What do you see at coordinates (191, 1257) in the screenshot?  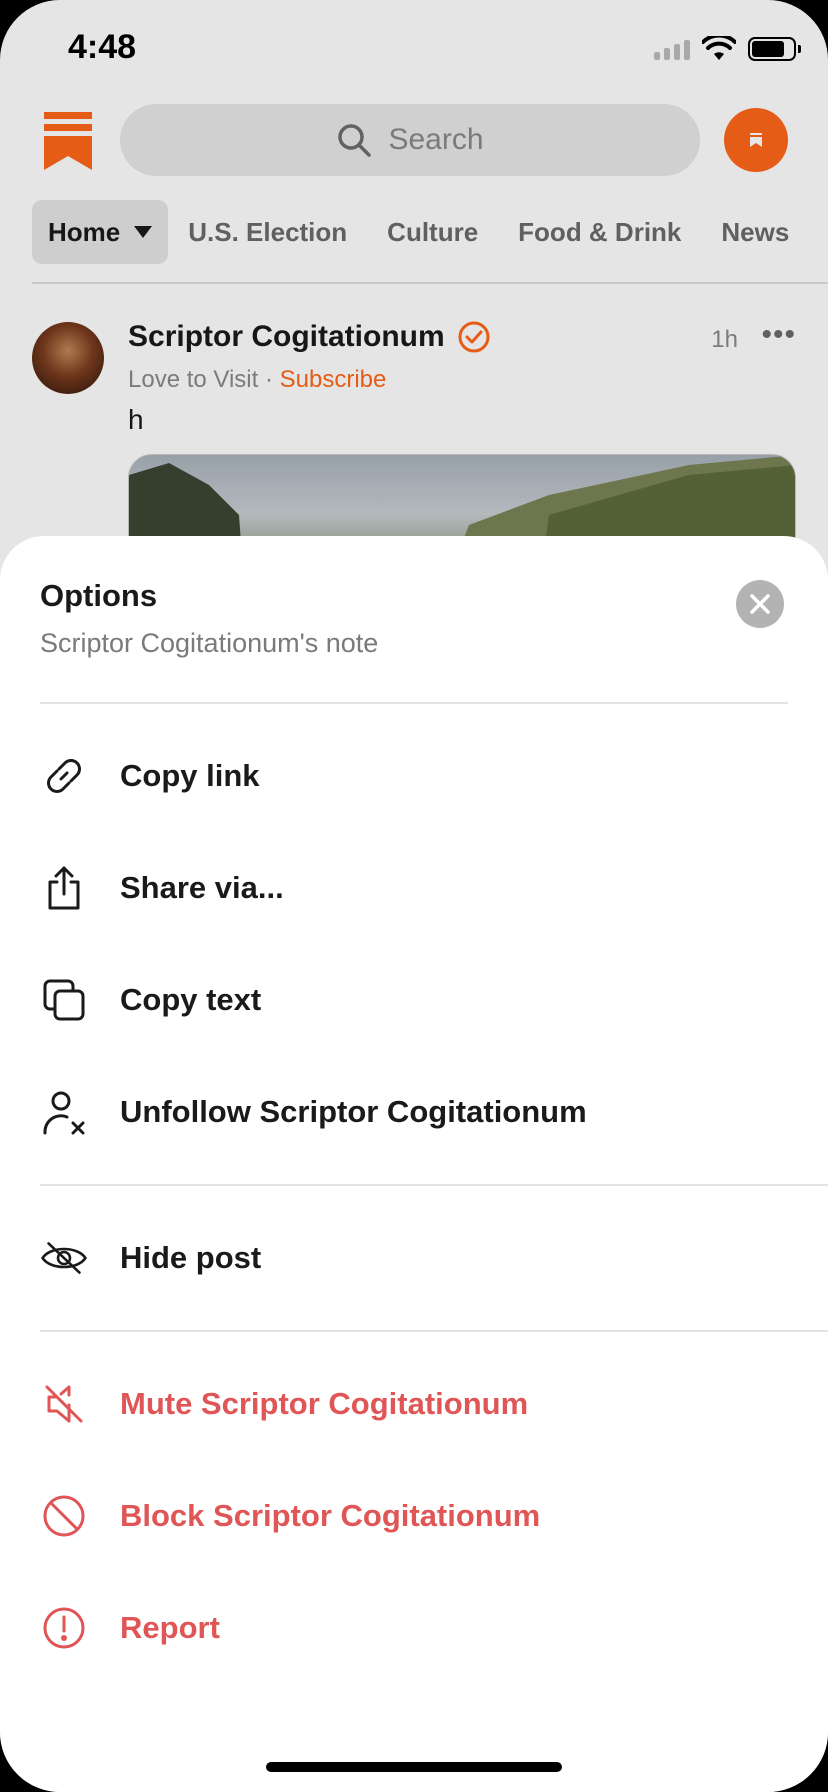 I see `option-label: Hide post` at bounding box center [191, 1257].